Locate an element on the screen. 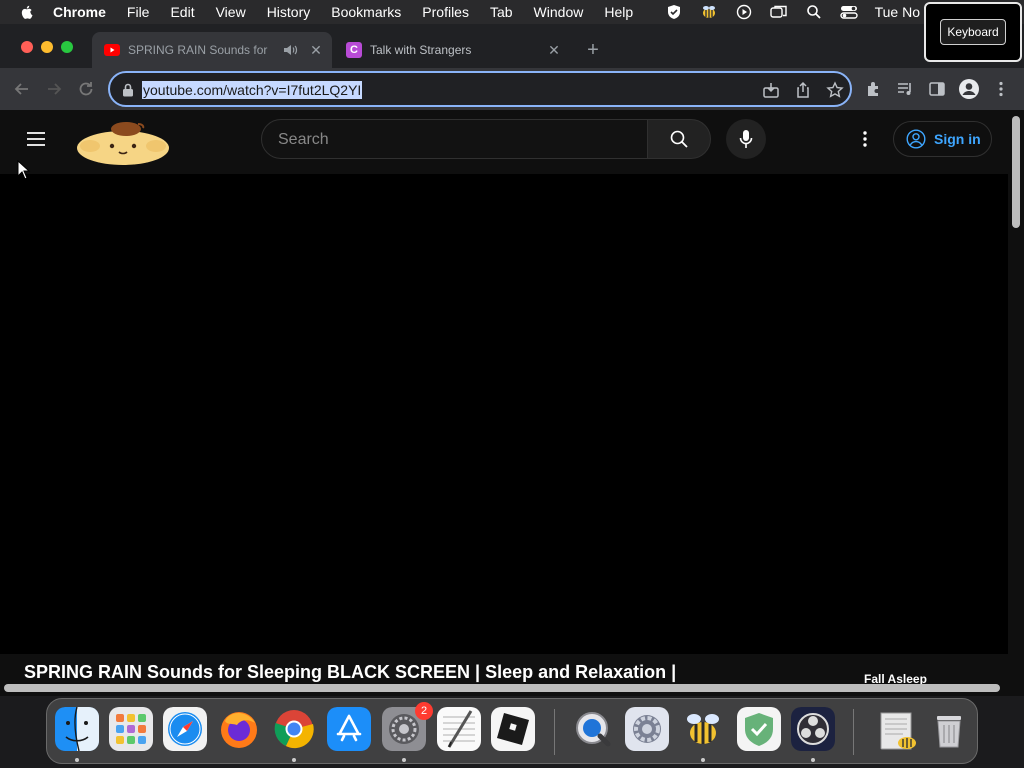  pompompurin-logo is located at coordinates (123, 142).